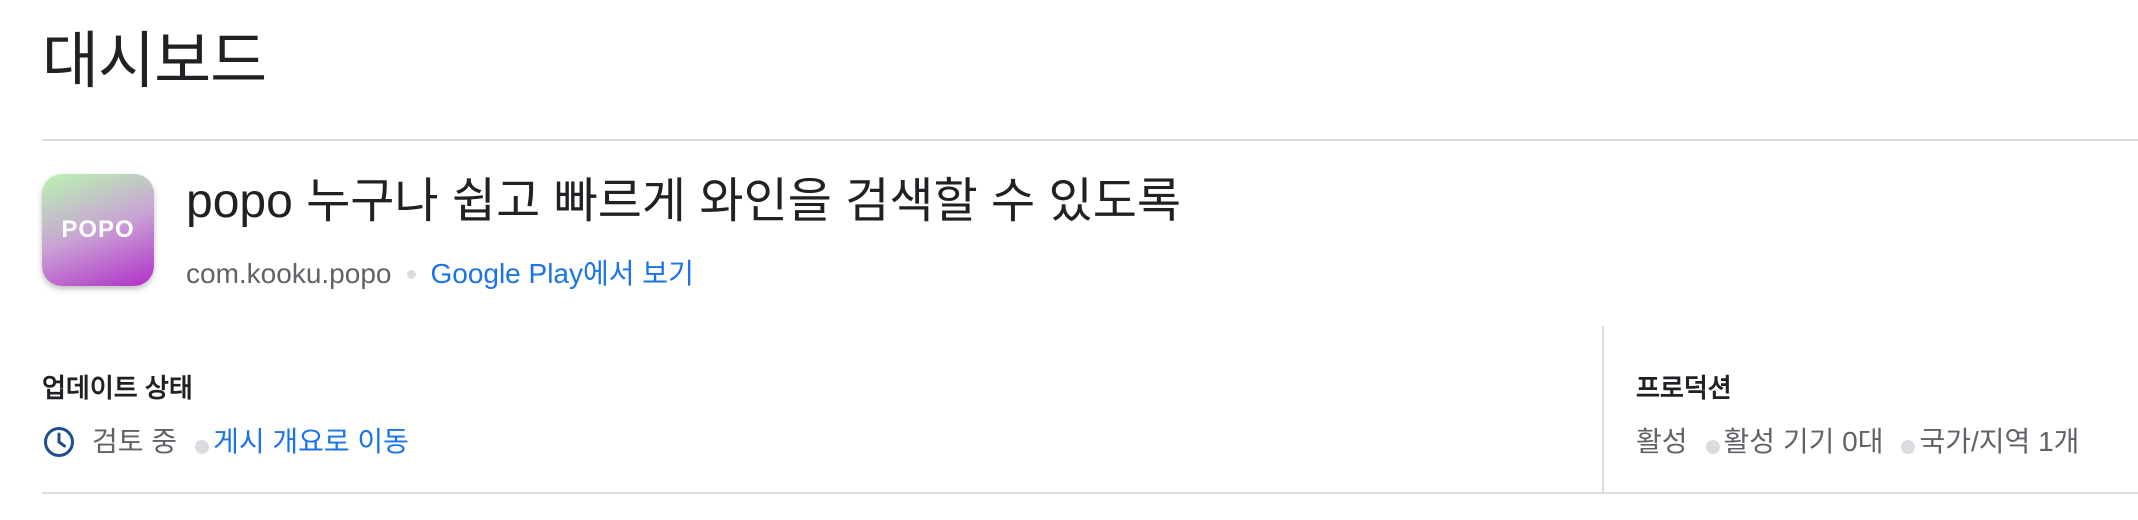 Image resolution: width=2138 pixels, height=520 pixels. What do you see at coordinates (1662, 441) in the screenshot?
I see `production-state: 활성` at bounding box center [1662, 441].